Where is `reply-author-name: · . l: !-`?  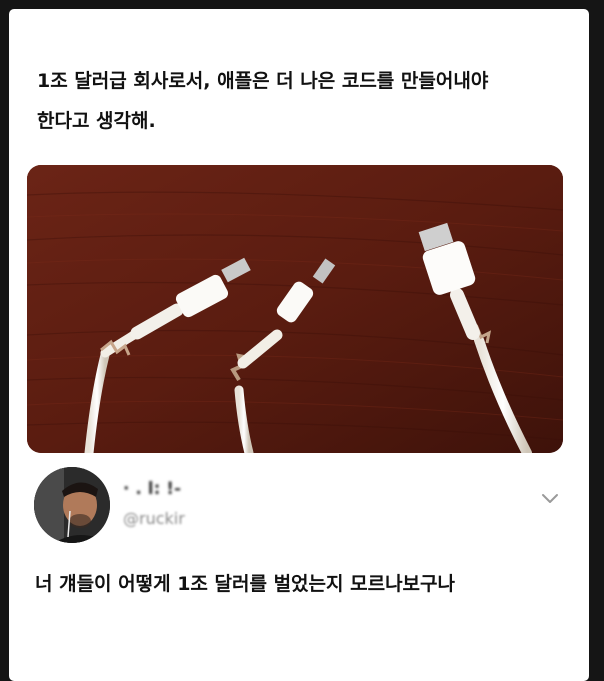 reply-author-name: · . l: !- is located at coordinates (152, 489).